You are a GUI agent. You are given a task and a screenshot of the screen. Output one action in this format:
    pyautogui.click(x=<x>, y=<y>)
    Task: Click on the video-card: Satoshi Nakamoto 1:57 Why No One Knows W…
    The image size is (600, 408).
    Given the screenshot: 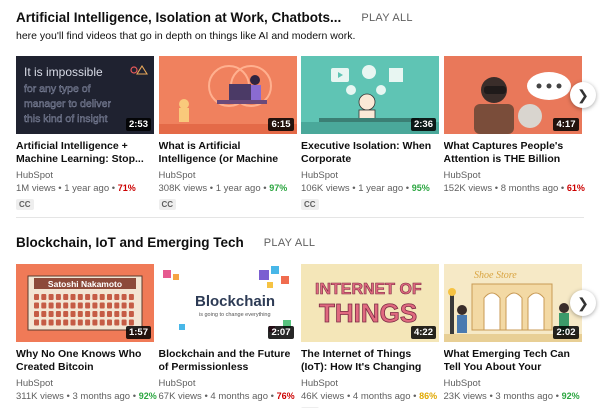 What is the action you would take?
    pyautogui.click(x=86, y=336)
    